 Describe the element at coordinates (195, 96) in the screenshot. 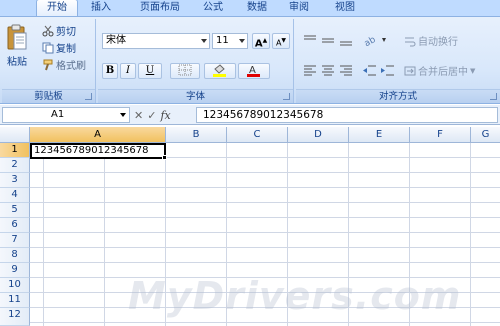

I see `font-group-label: 字体` at that location.